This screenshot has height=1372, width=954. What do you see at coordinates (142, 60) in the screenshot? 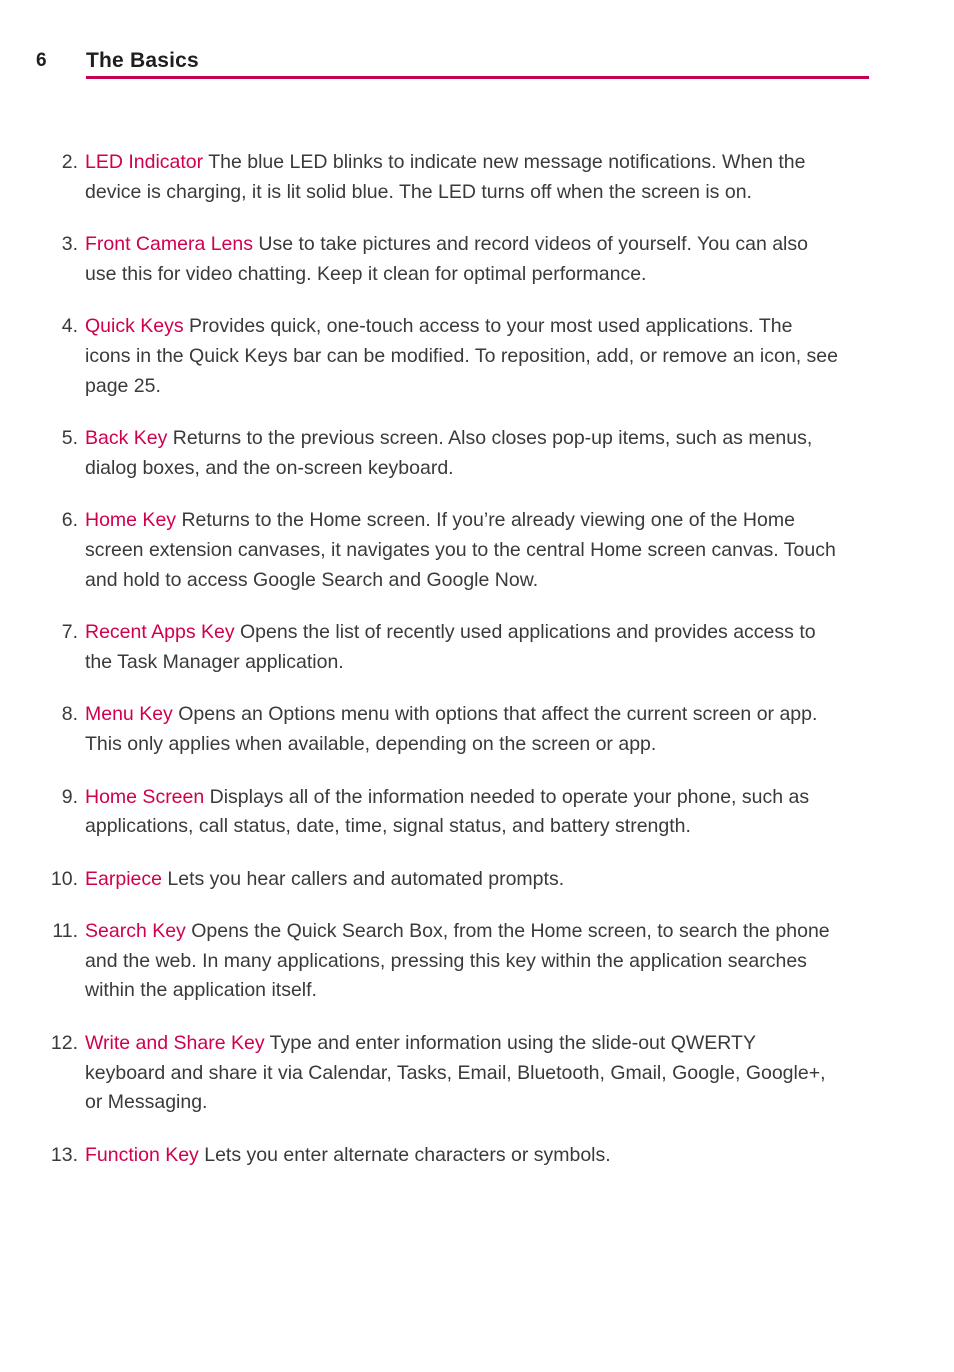
I see `page-title: The Basics` at bounding box center [142, 60].